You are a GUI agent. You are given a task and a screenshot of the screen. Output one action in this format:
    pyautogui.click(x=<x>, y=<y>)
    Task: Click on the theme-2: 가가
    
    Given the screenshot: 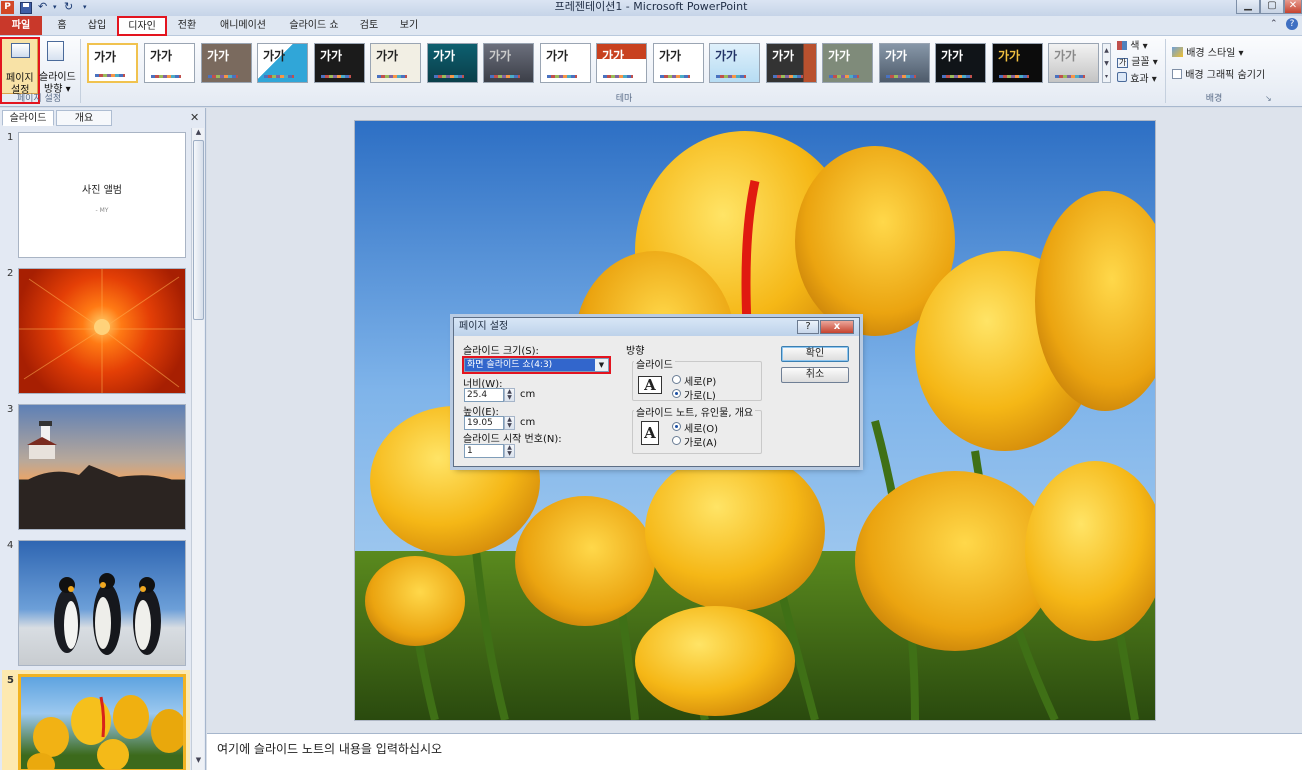 What is the action you would take?
    pyautogui.click(x=169, y=63)
    